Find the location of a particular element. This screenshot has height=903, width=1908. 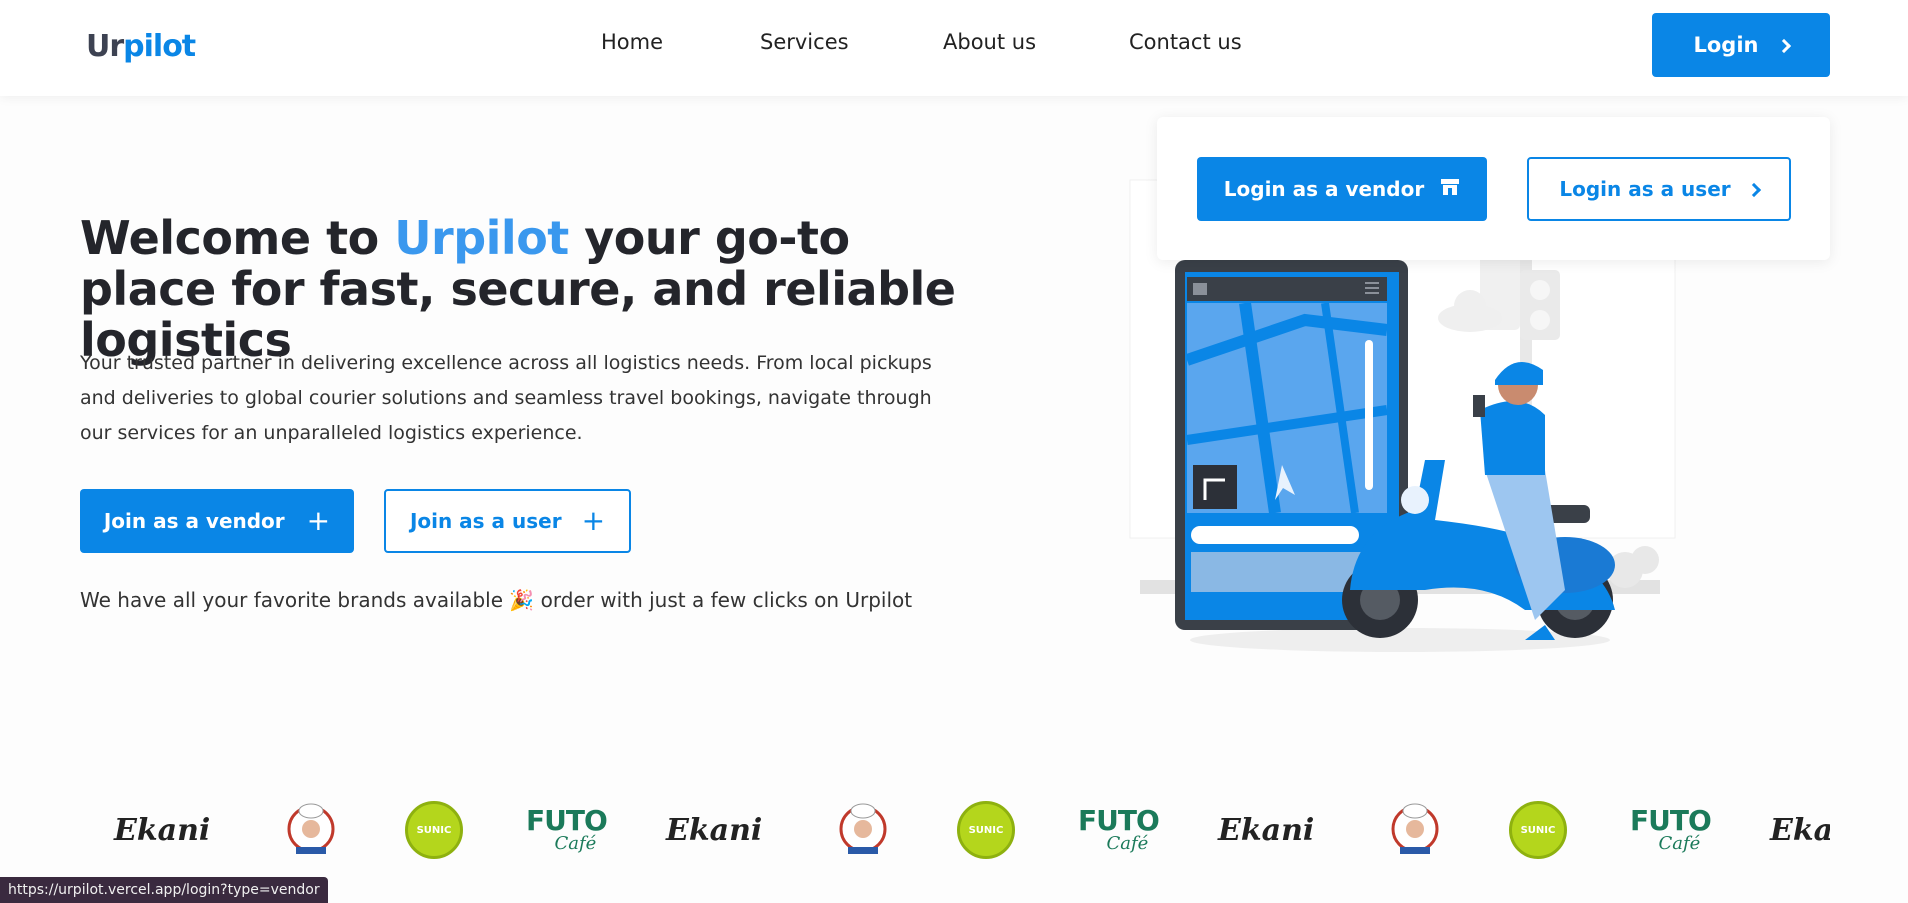

login-as-user-label: Login as a user is located at coordinates (1645, 189).